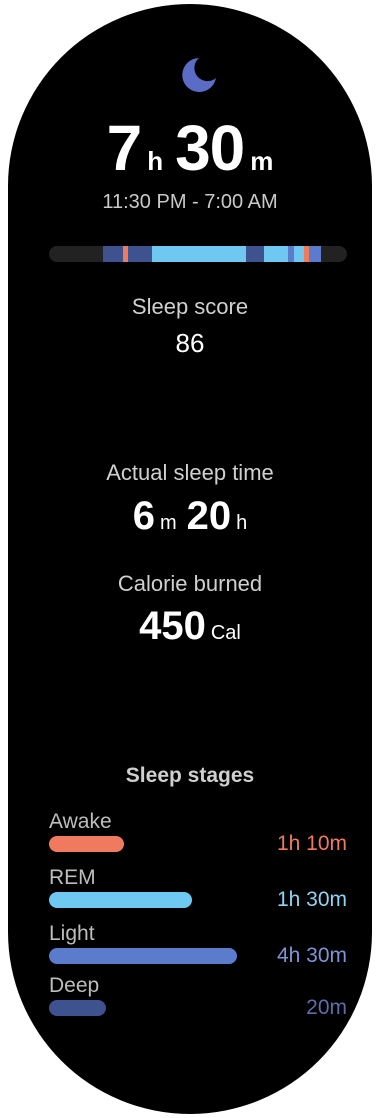 The width and height of the screenshot is (380, 1118). Describe the element at coordinates (172, 626) in the screenshot. I see `calorie-number: 450` at that location.